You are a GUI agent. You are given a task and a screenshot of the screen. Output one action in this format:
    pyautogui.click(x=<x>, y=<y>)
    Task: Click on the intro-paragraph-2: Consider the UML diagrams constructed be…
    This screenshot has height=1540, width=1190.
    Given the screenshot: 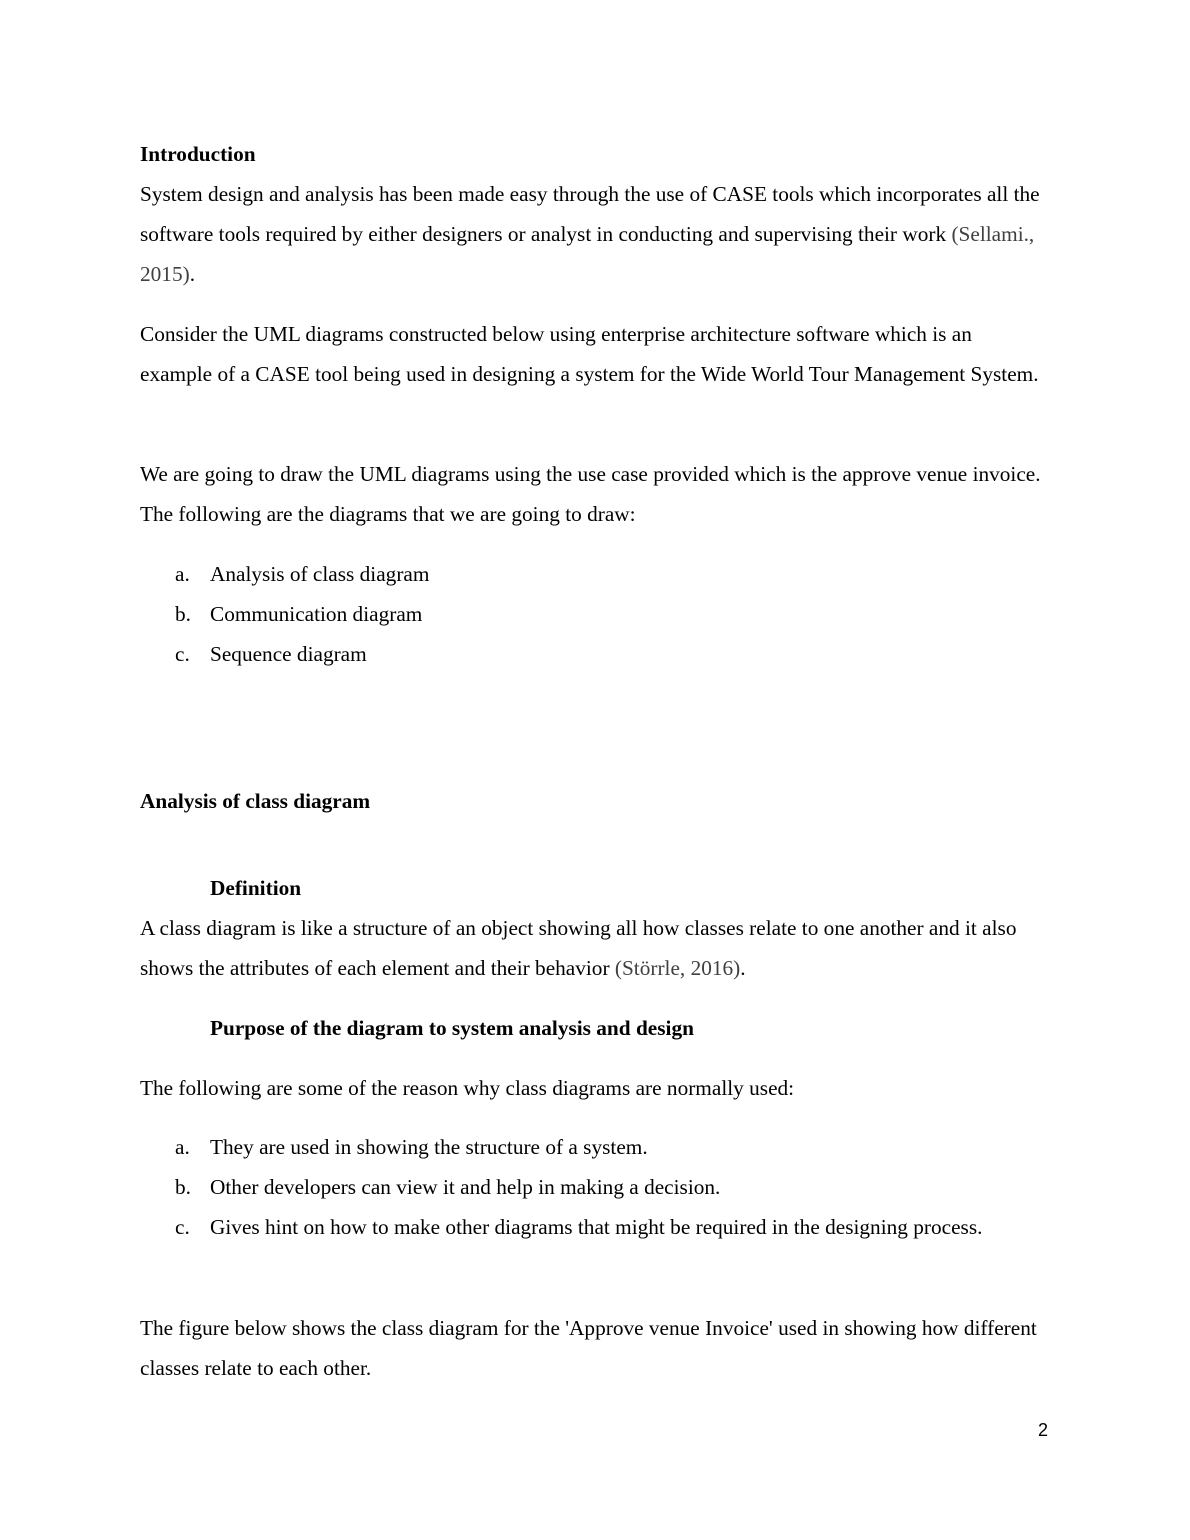 What is the action you would take?
    pyautogui.click(x=589, y=354)
    